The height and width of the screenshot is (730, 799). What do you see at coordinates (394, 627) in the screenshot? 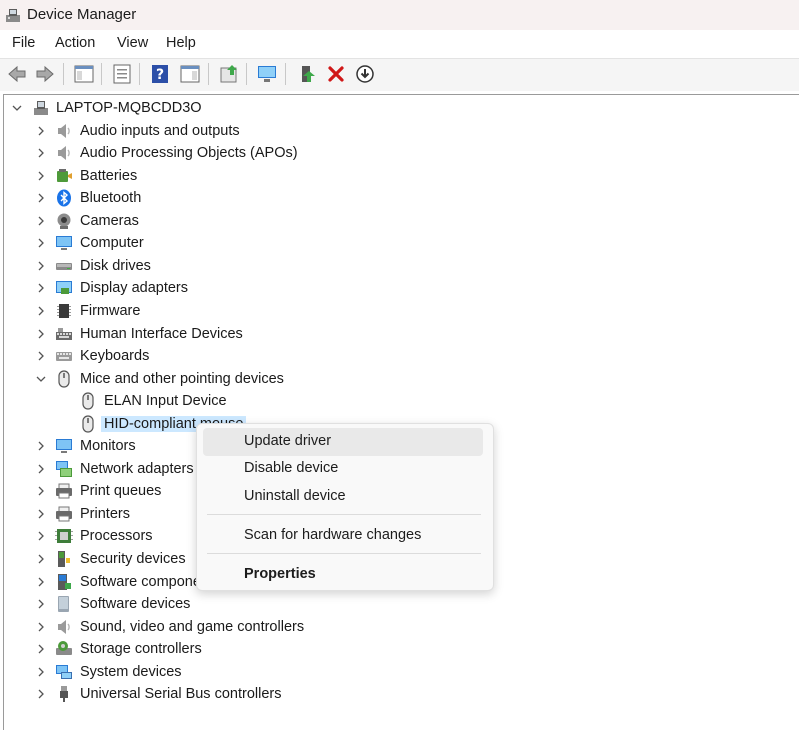
I see `tree-category: Sound, video and game controllers` at bounding box center [394, 627].